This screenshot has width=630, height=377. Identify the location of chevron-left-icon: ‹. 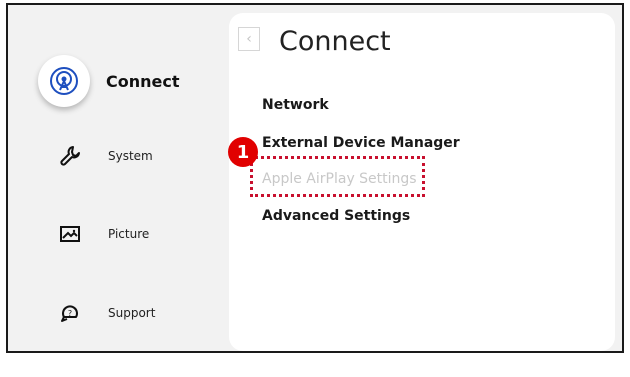
(249, 39).